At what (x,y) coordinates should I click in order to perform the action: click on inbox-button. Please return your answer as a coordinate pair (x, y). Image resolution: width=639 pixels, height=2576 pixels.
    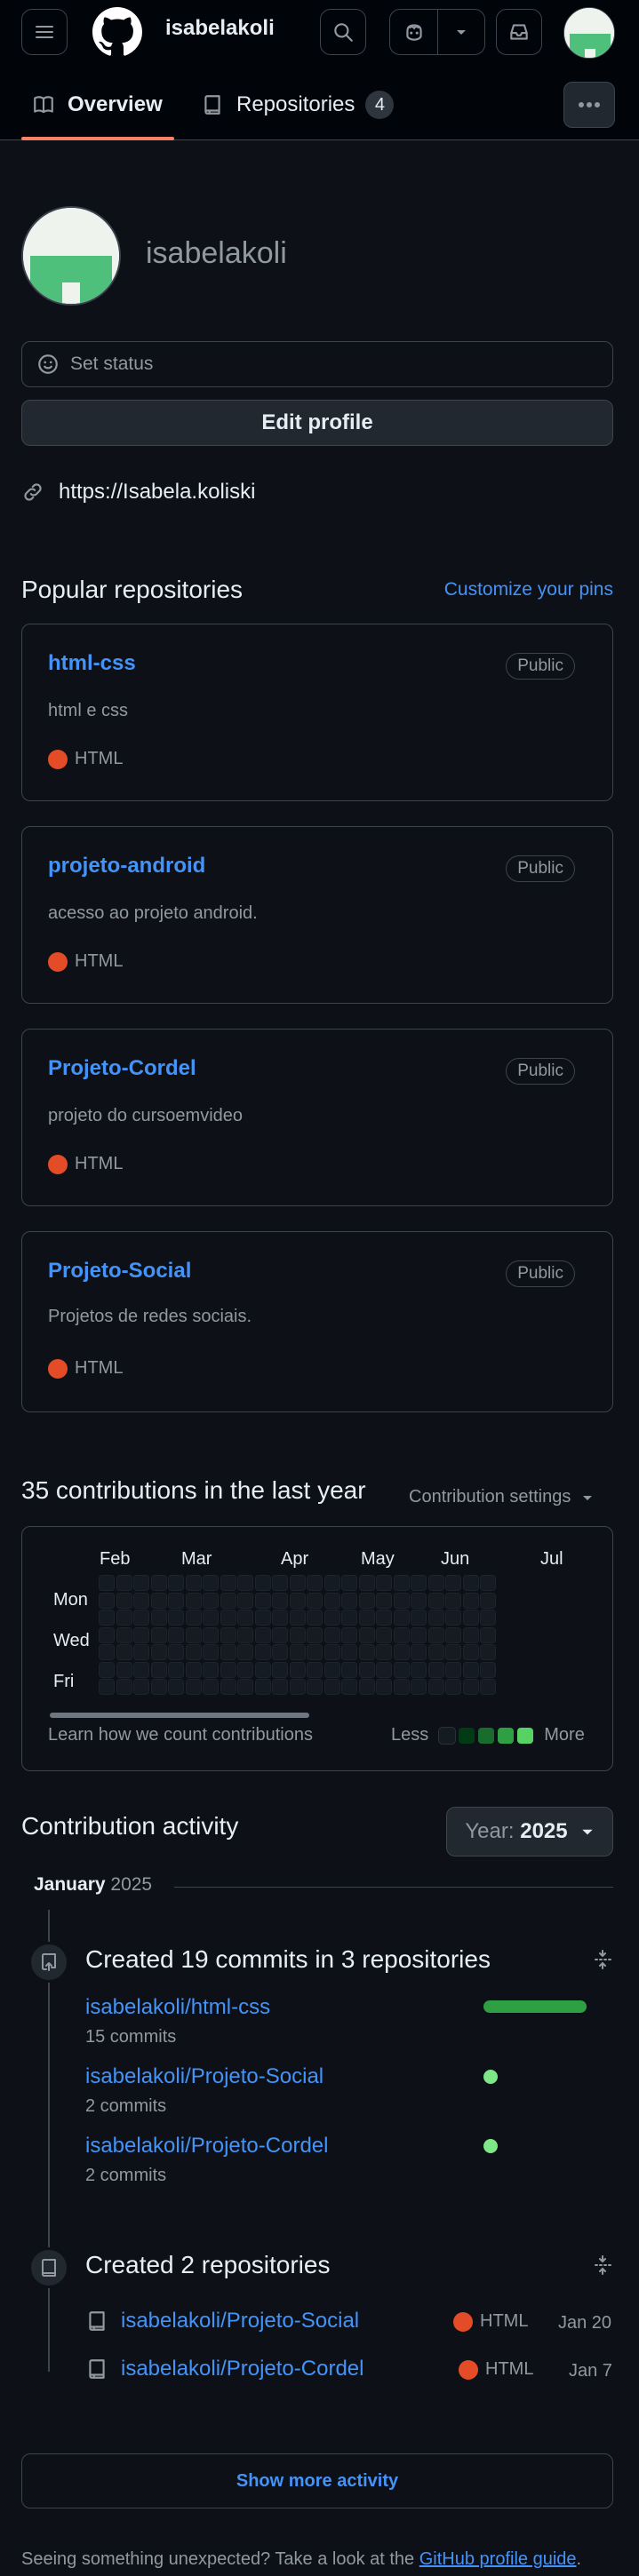
    Looking at the image, I should click on (519, 32).